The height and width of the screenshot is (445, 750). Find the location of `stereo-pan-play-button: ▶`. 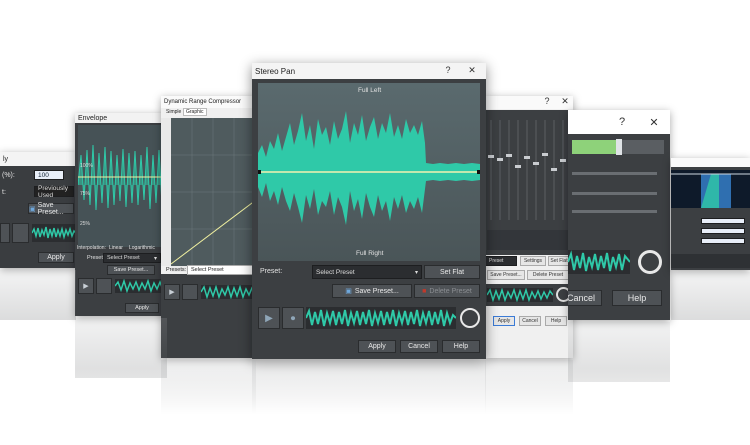

stereo-pan-play-button: ▶ is located at coordinates (269, 318).